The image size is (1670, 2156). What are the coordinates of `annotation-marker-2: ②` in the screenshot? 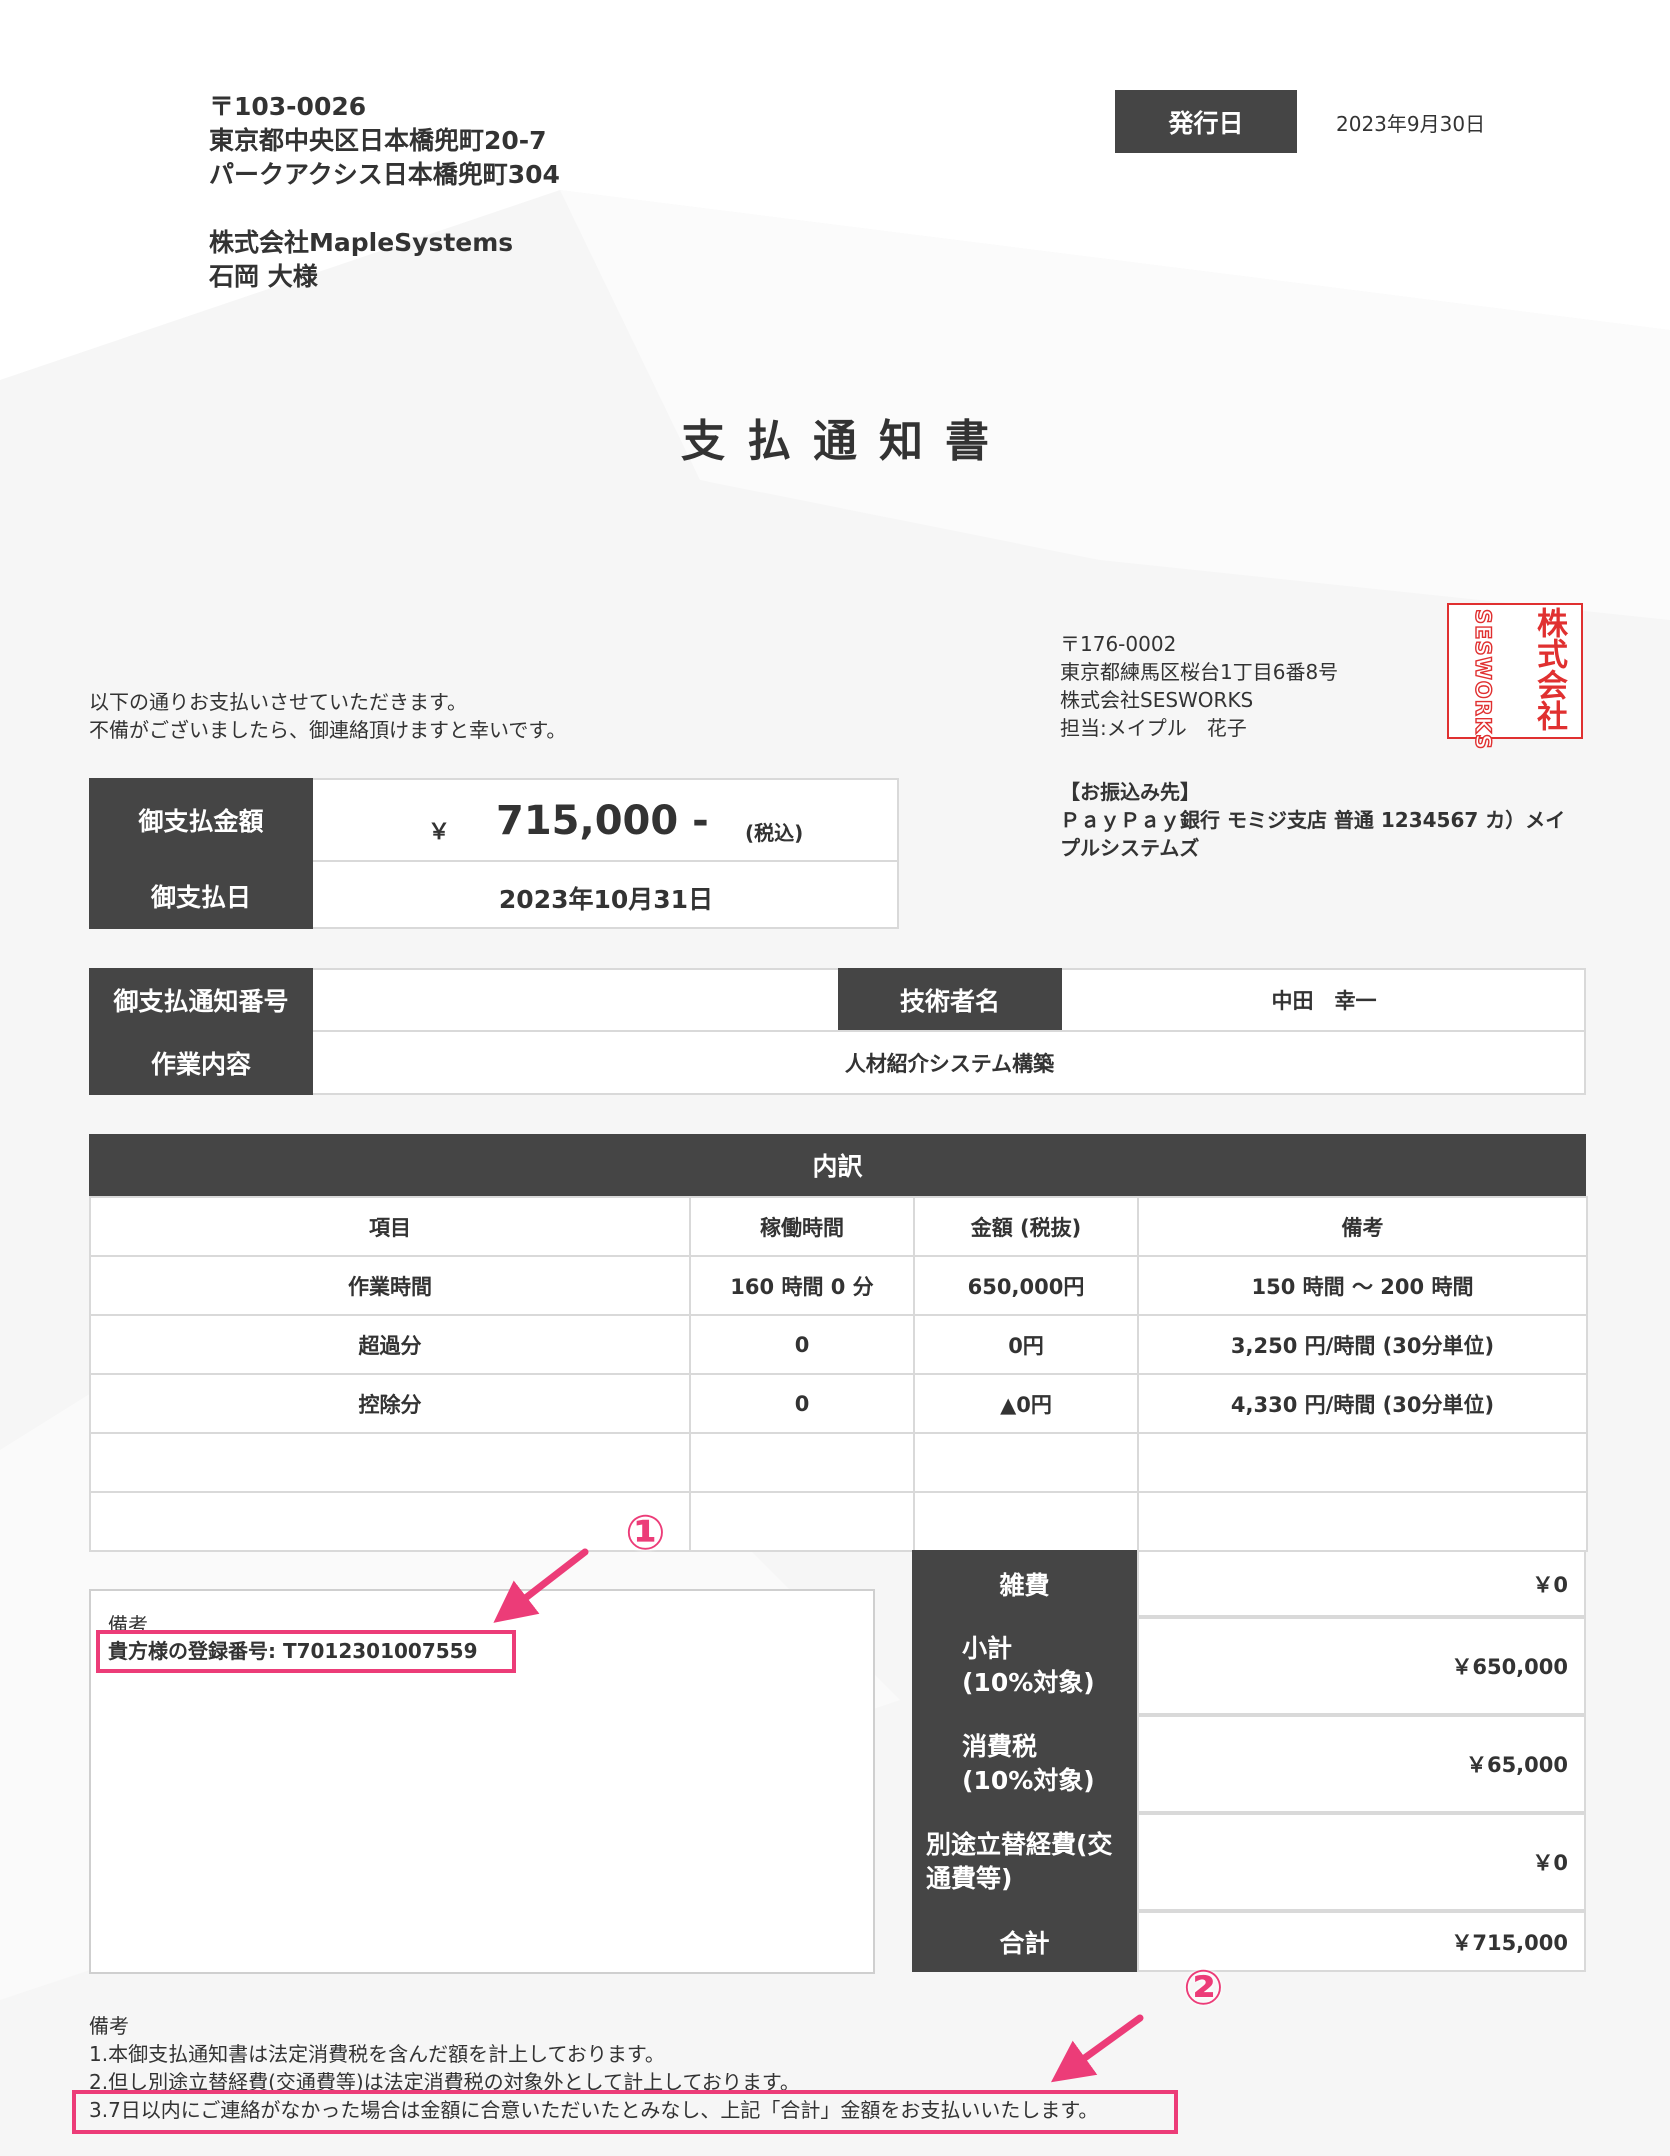 It's located at (1203, 1988).